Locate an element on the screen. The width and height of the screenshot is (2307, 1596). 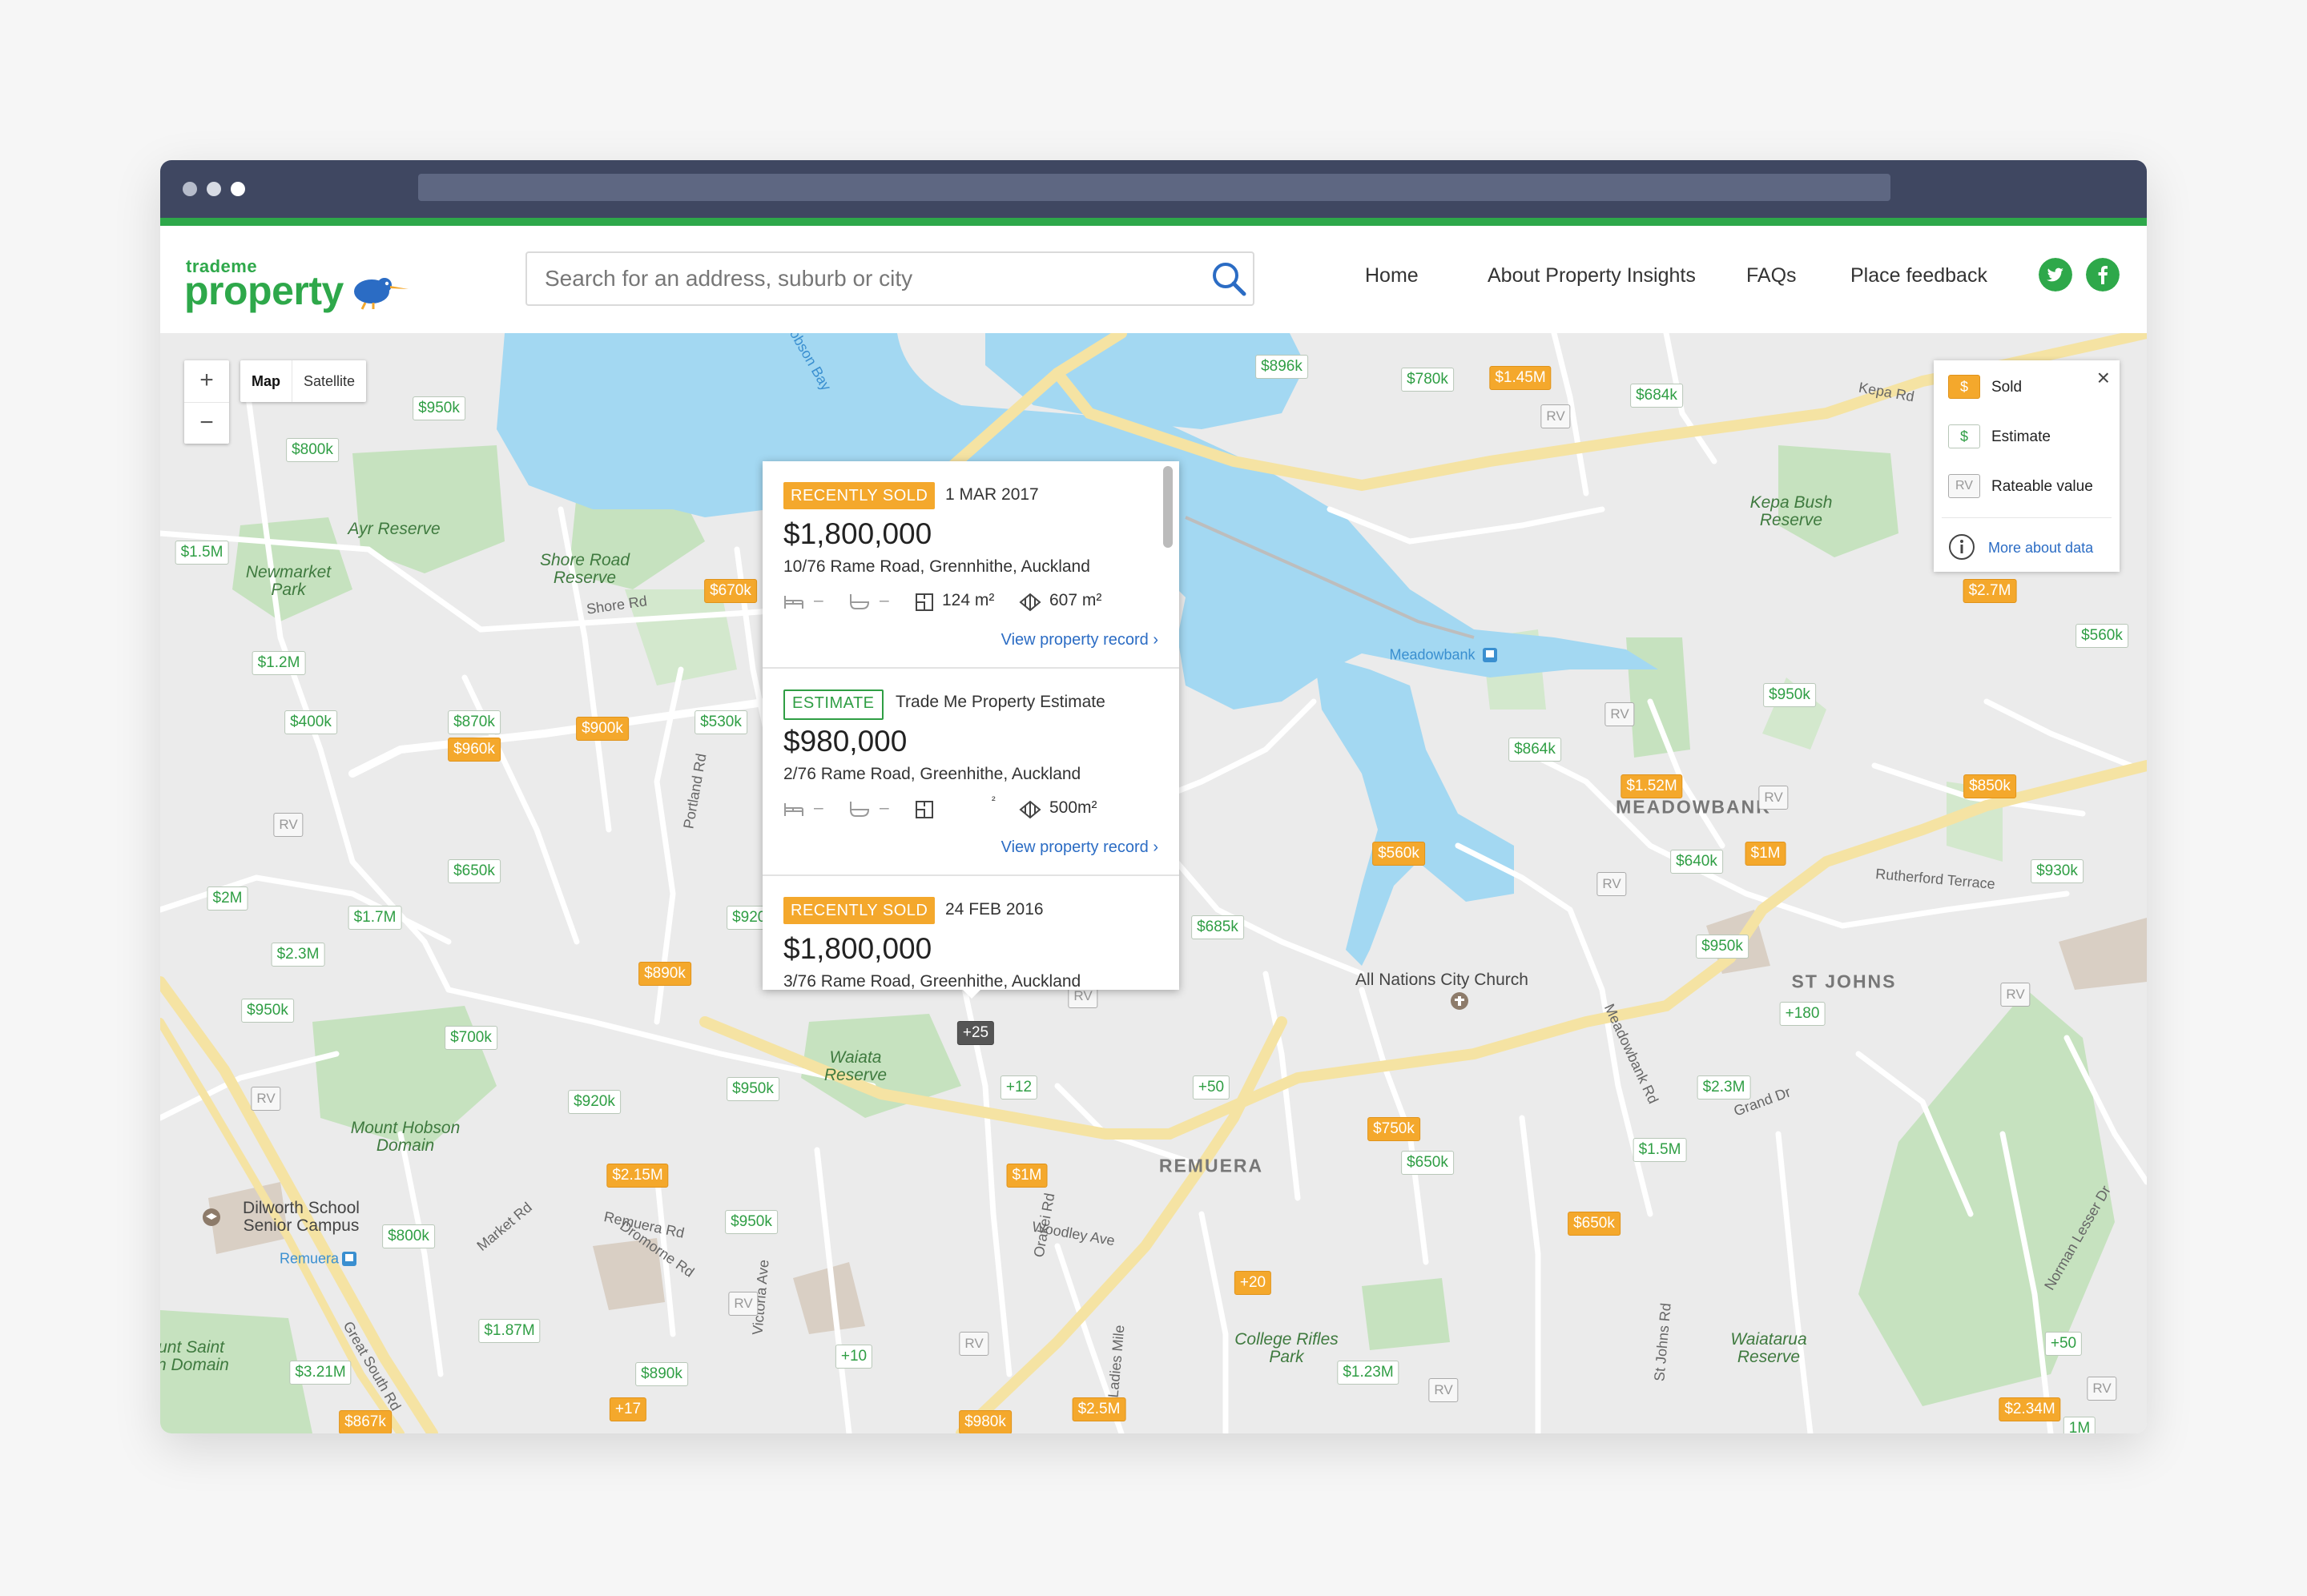
property-pin: $2.15M is located at coordinates (637, 1176).